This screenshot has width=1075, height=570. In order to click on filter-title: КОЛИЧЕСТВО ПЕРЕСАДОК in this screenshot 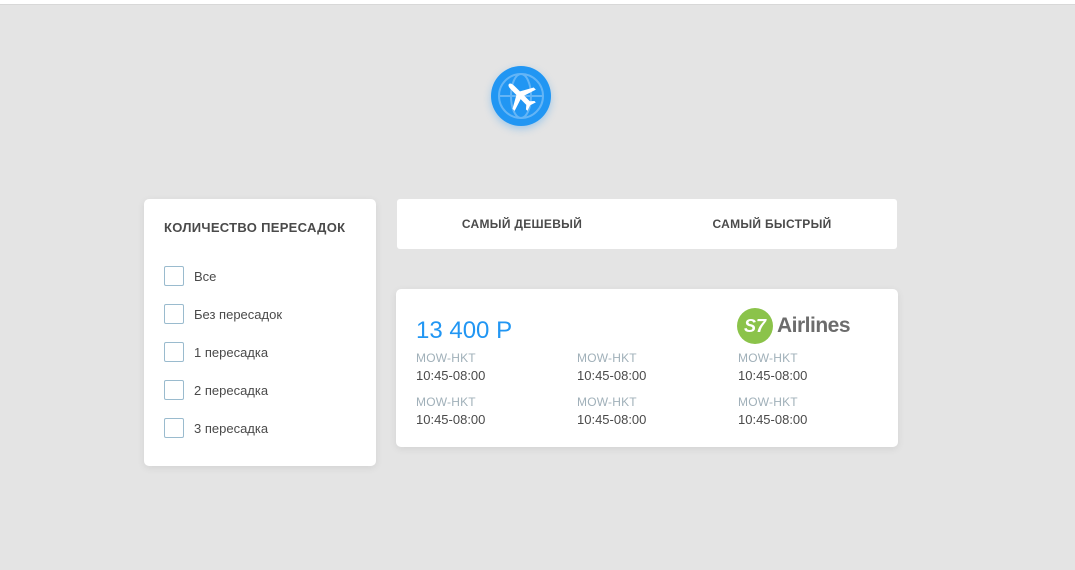, I will do `click(255, 227)`.